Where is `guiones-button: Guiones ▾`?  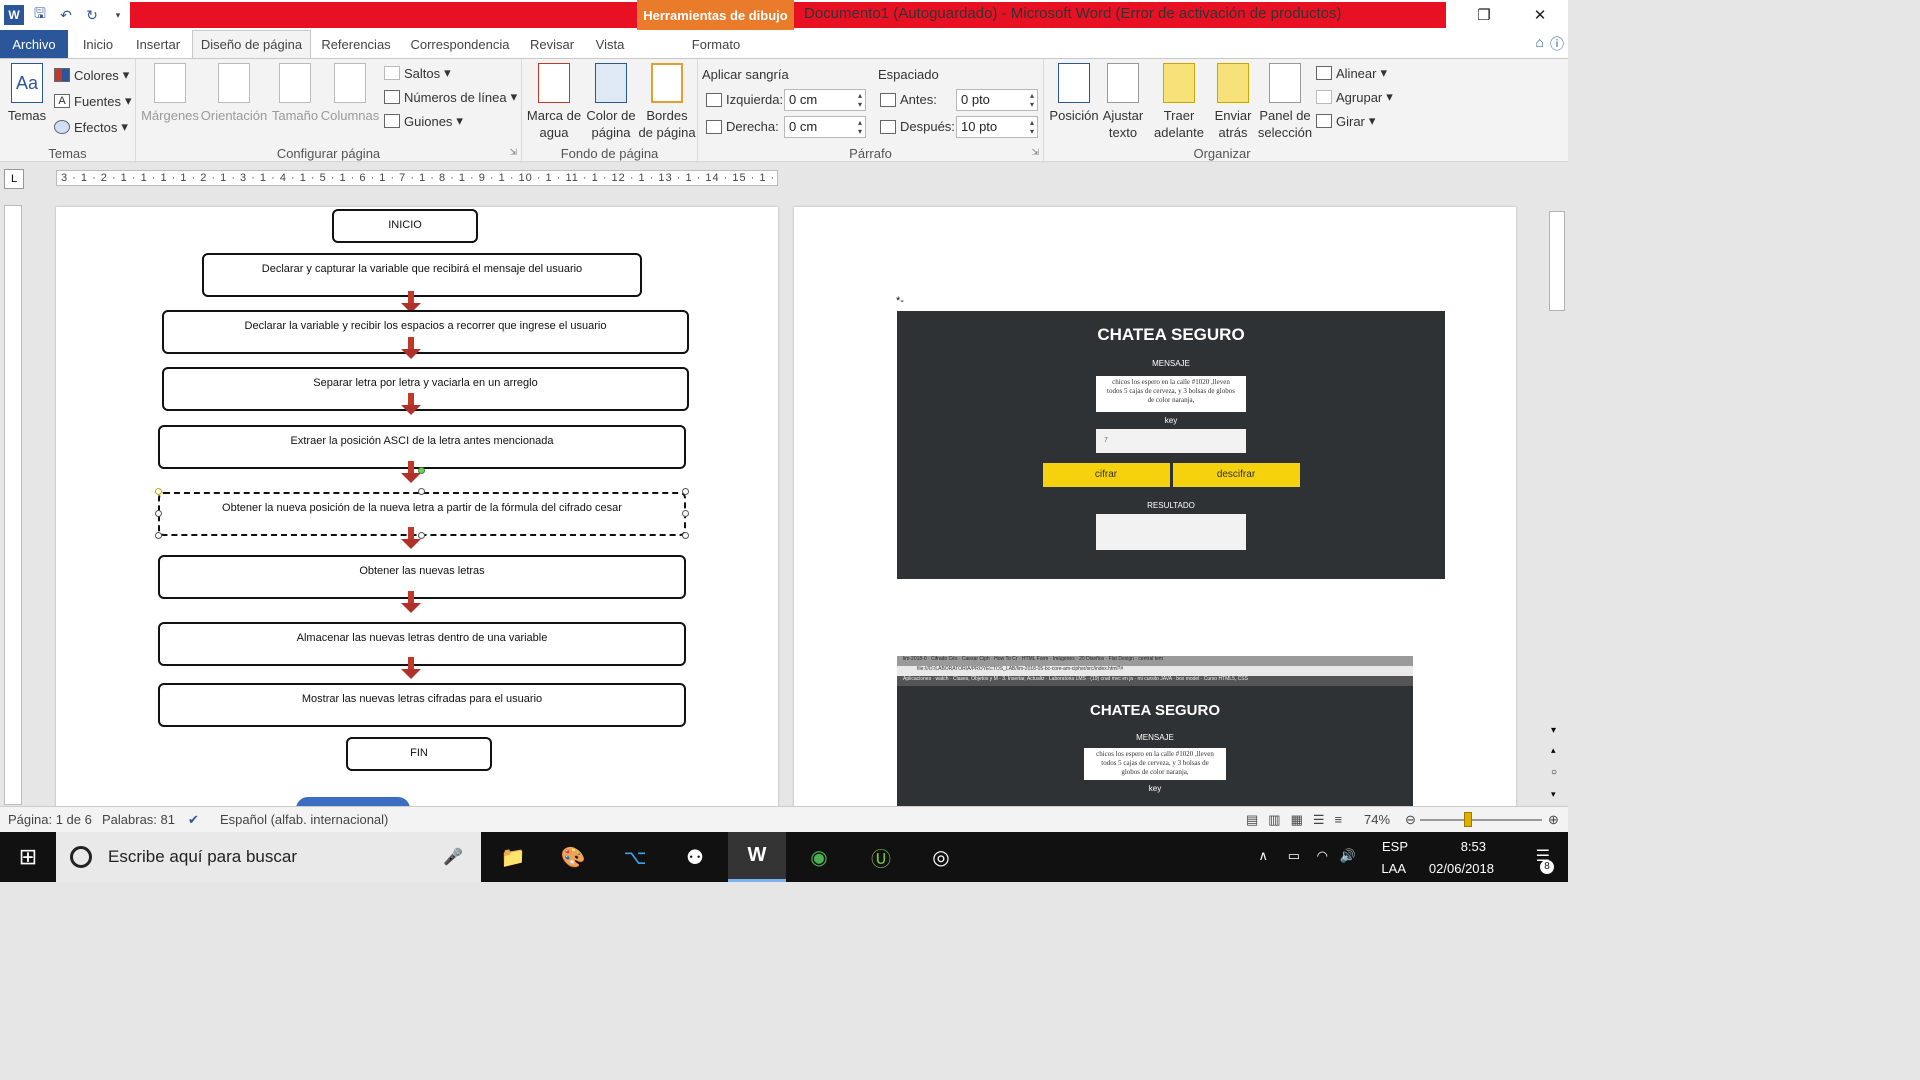 guiones-button: Guiones ▾ is located at coordinates (423, 121).